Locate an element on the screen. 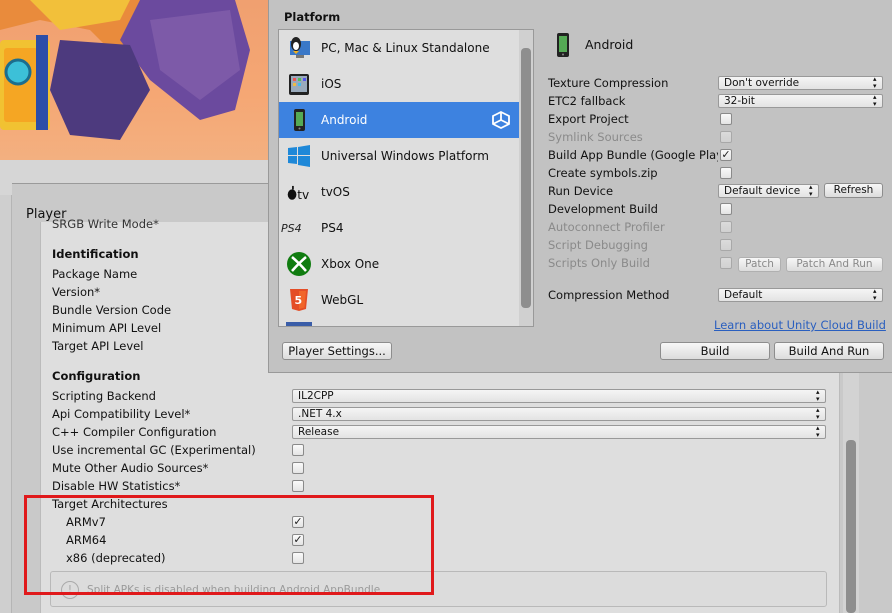 The image size is (892, 613). build-app-bundle-label: Build App Bundle (Google Play) is located at coordinates (633, 155).